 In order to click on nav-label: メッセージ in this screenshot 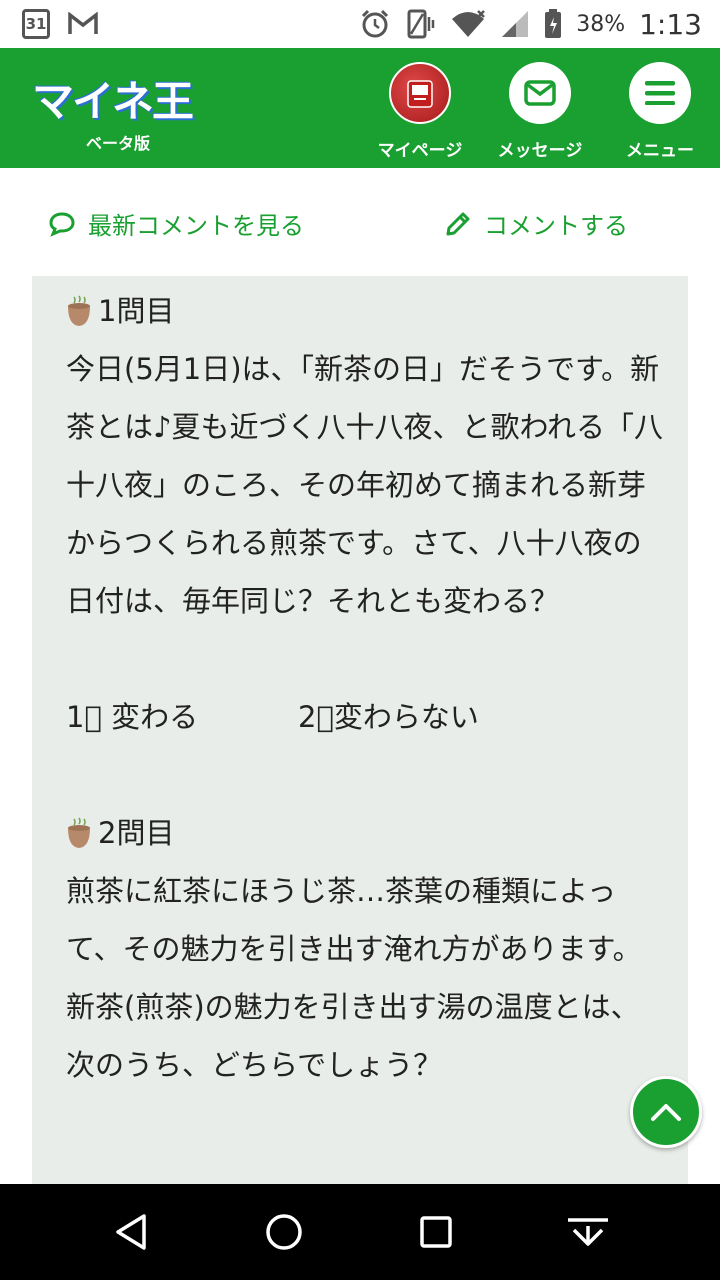, I will do `click(540, 151)`.